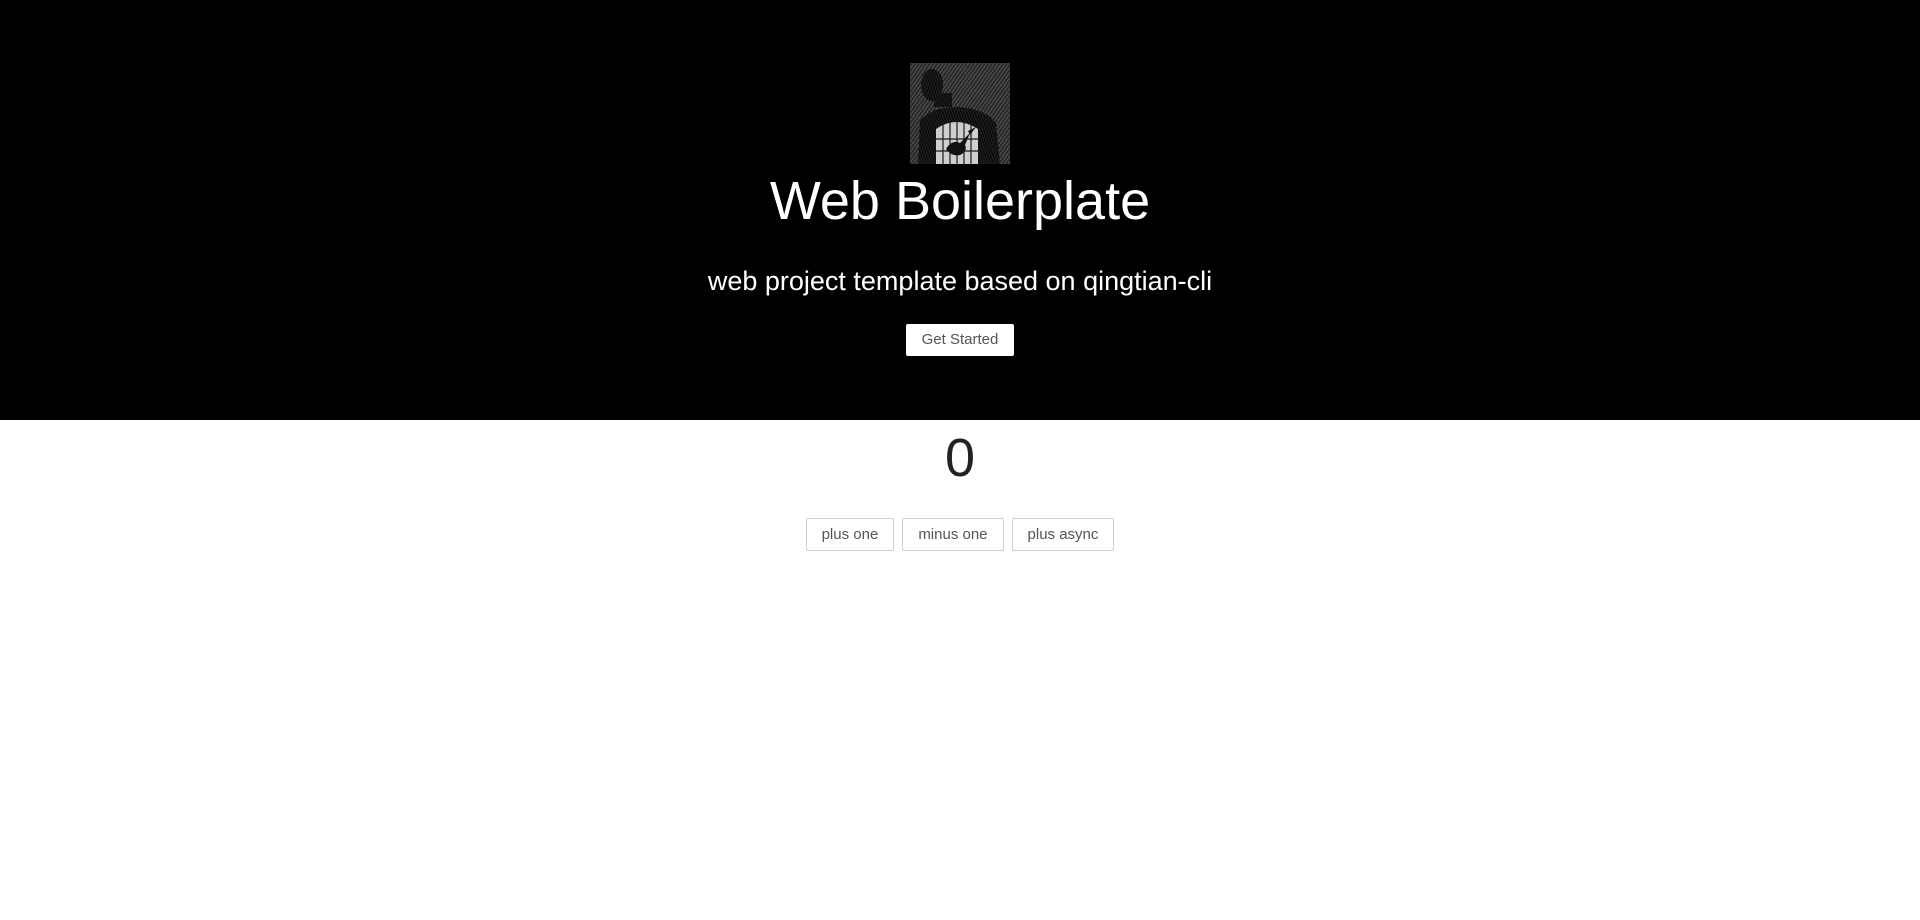 This screenshot has height=920, width=1920. What do you see at coordinates (850, 534) in the screenshot?
I see `plus-one-button: plus one` at bounding box center [850, 534].